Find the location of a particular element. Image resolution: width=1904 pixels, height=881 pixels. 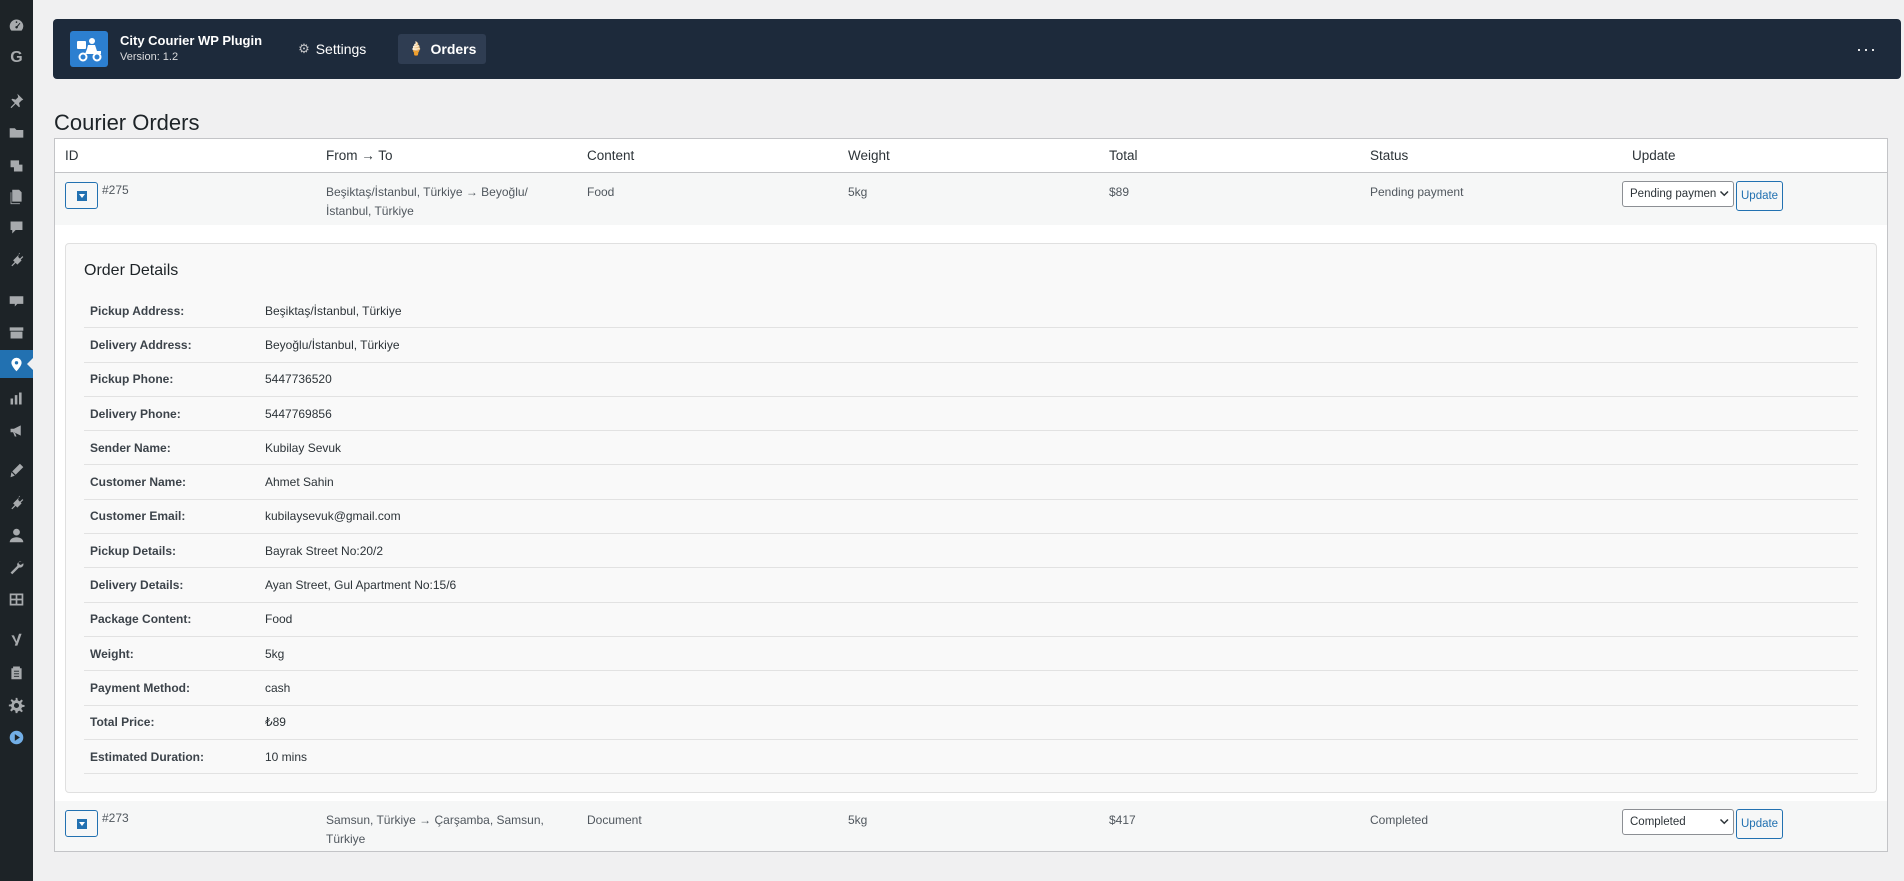

products-icon is located at coordinates (16, 332).